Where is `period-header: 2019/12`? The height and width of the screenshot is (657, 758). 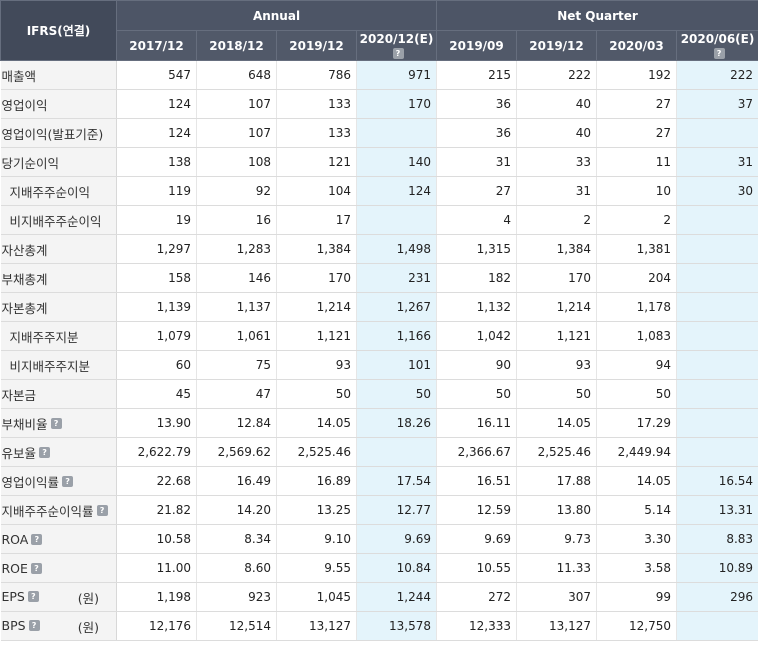
period-header: 2019/12 is located at coordinates (557, 45).